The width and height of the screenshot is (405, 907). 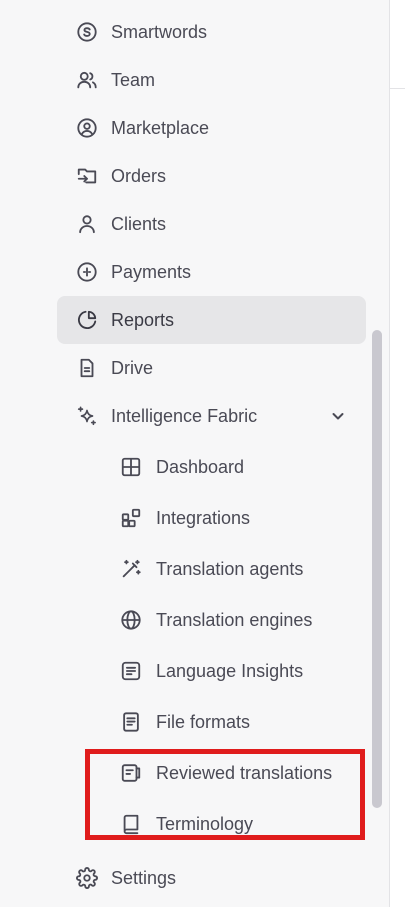 What do you see at coordinates (87, 224) in the screenshot?
I see `clients-icon` at bounding box center [87, 224].